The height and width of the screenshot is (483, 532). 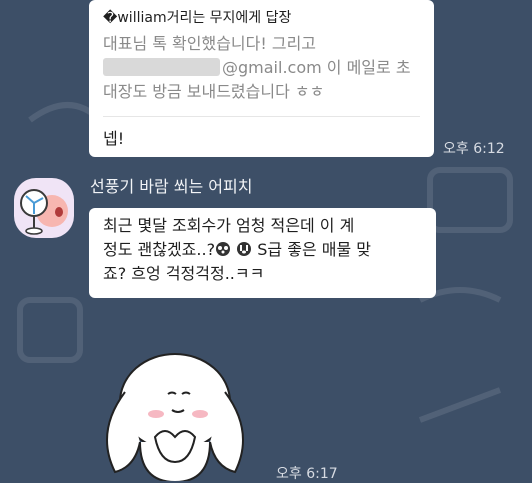 I want to click on quoted-line-3: 대장도 방금 보내드렸습니다 ㅎㅎ, so click(x=214, y=91).